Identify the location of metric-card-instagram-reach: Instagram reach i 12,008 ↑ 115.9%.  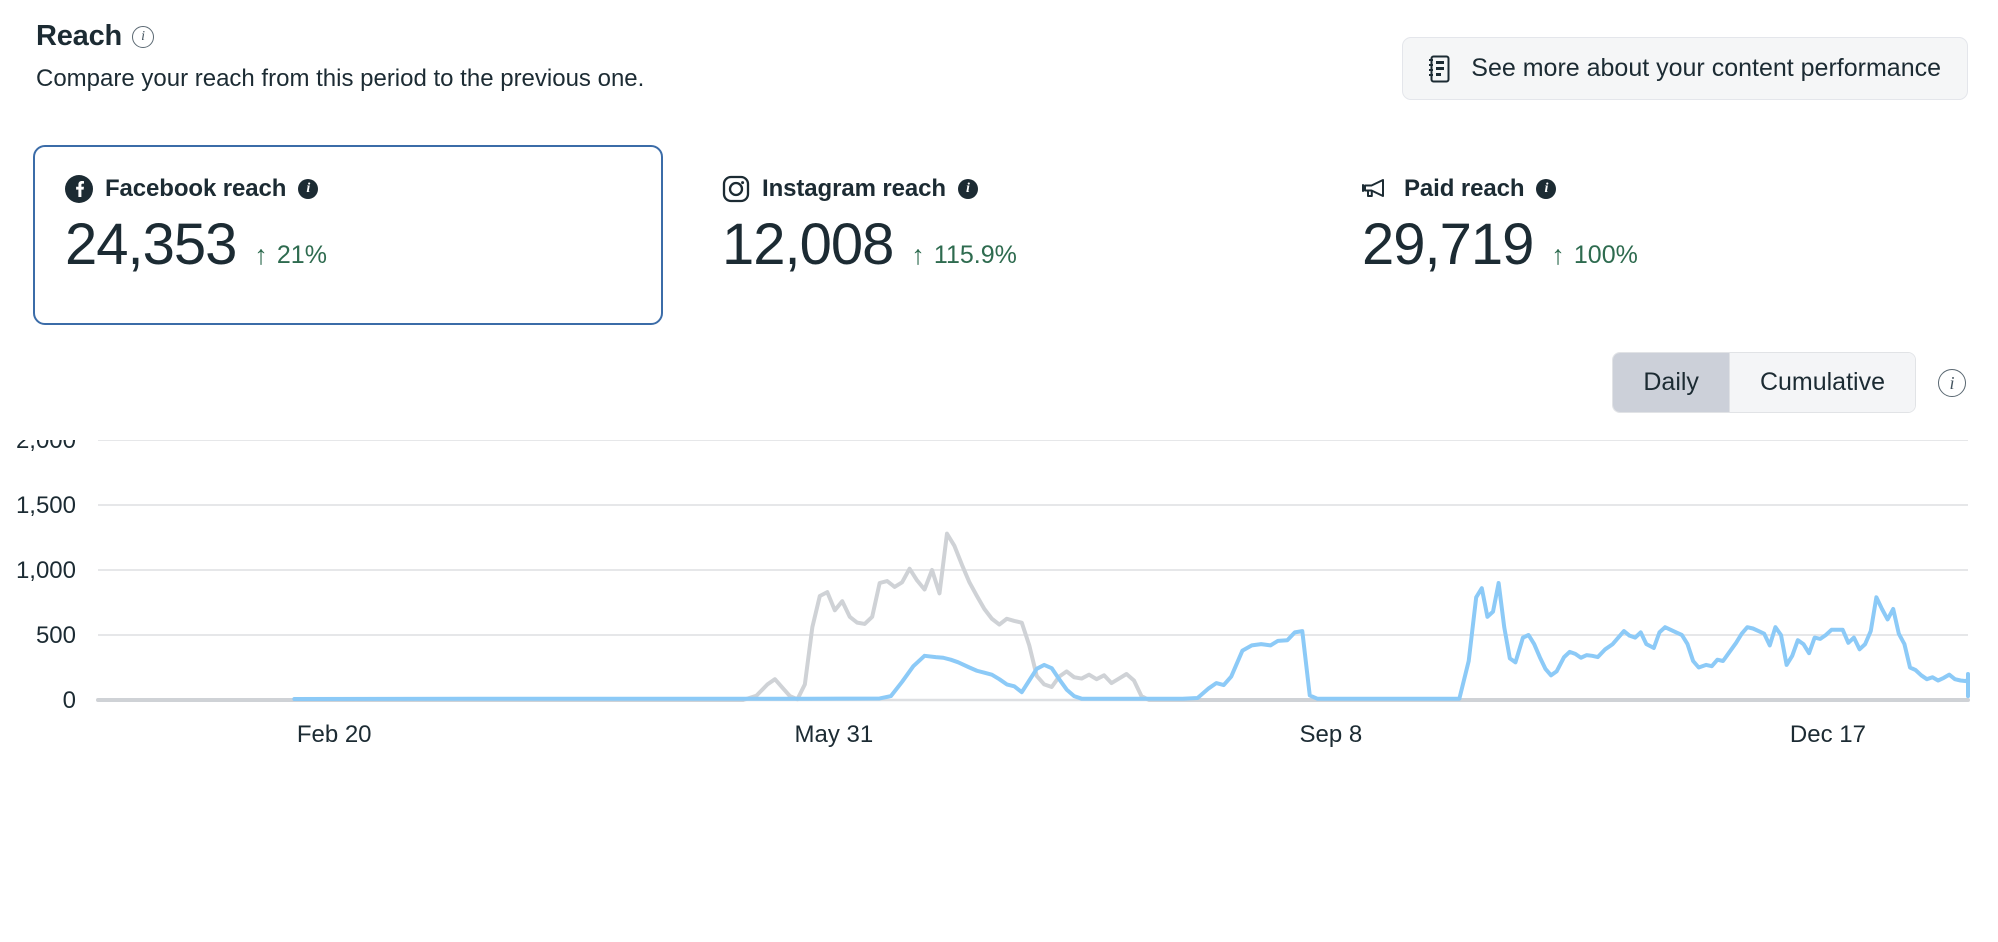
(970, 235).